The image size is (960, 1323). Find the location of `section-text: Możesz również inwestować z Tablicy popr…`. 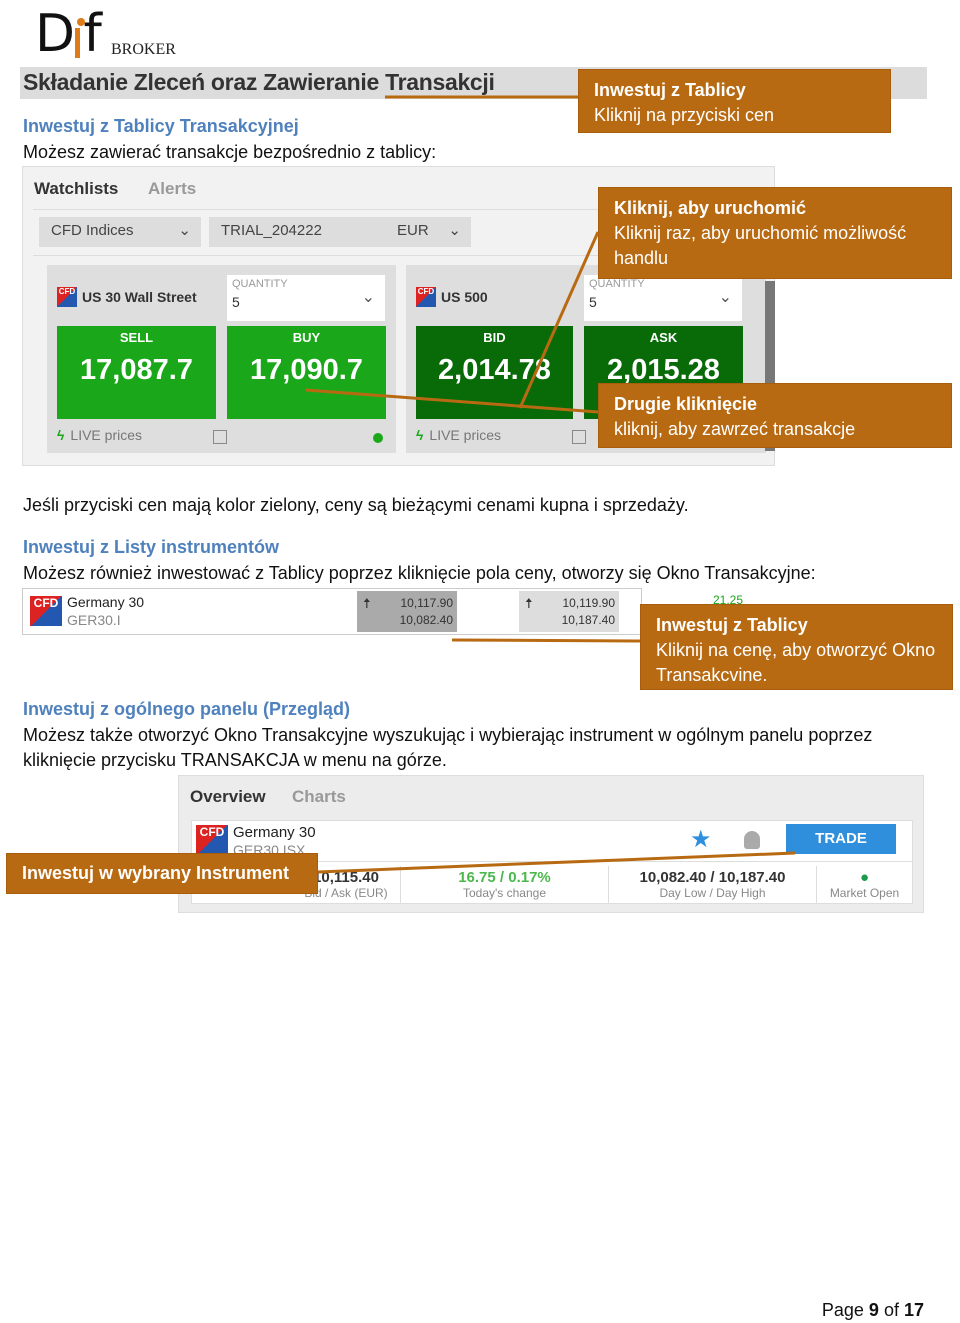

section-text: Możesz również inwestować z Tablicy popr… is located at coordinates (419, 573).